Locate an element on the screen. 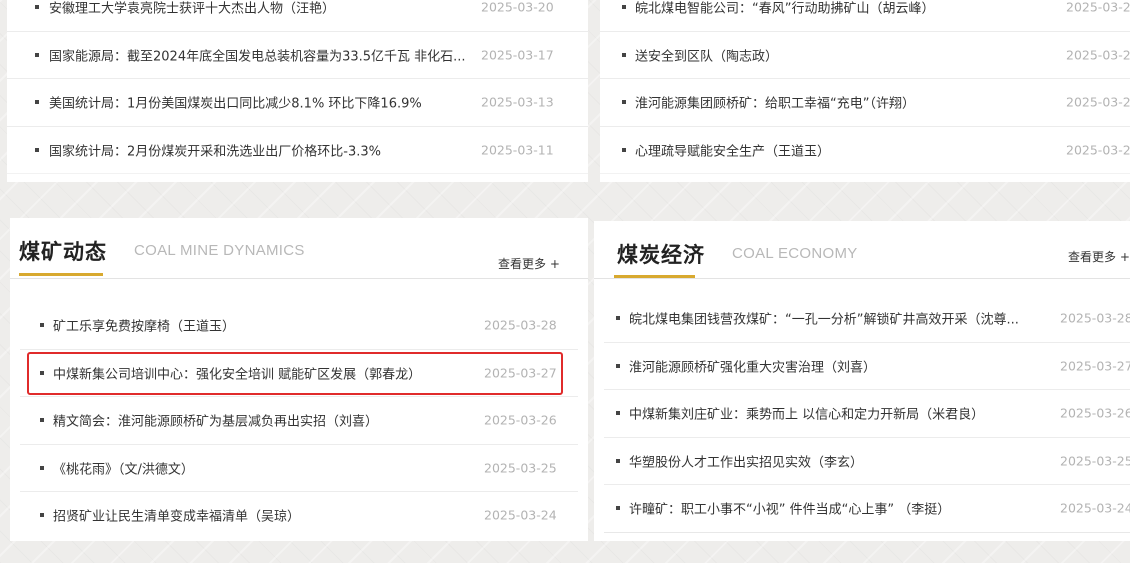  list-item: 《桃花雨》（文/洪德文） 2025-03-25 is located at coordinates (299, 468).